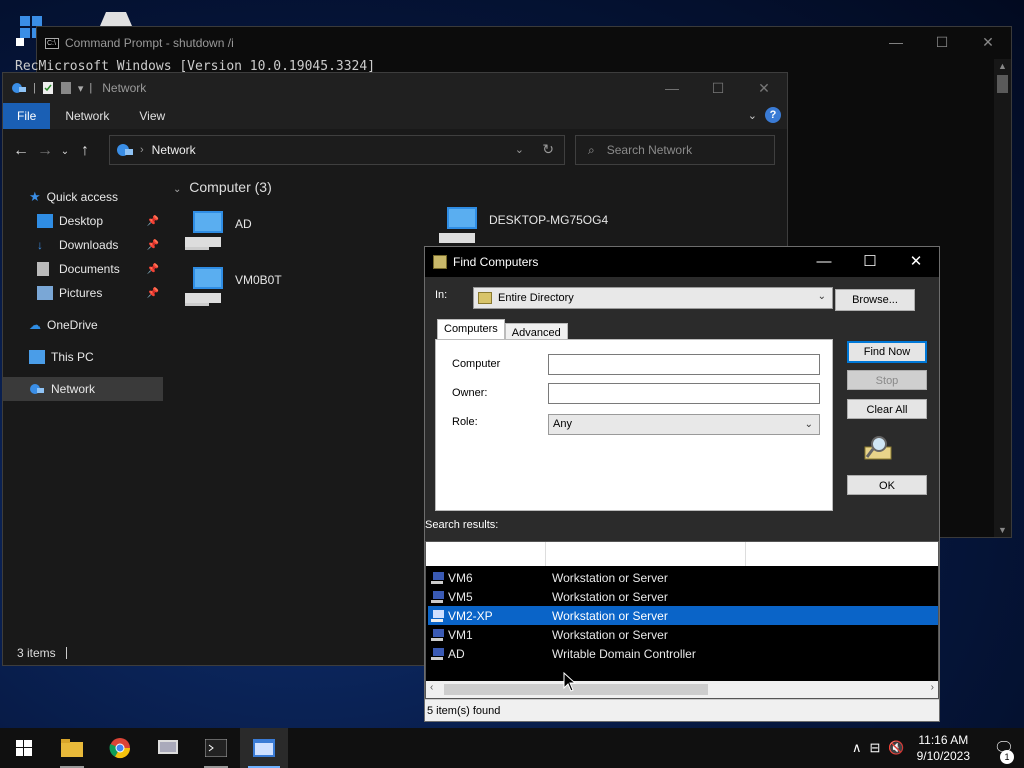 This screenshot has width=1024, height=768. Describe the element at coordinates (875, 748) in the screenshot. I see `network-status-icon: ⊟` at that location.